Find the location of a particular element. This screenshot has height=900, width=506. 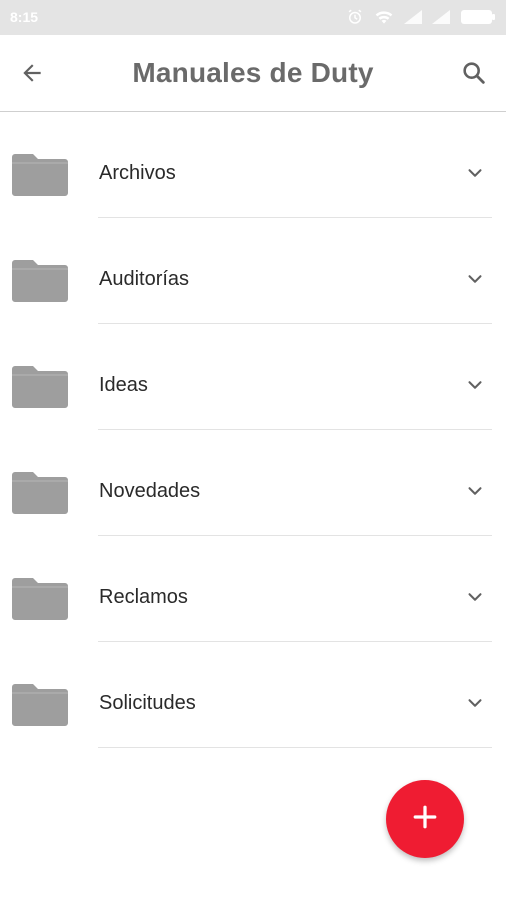

folder-row-auditorias: Auditorías is located at coordinates (253, 271).